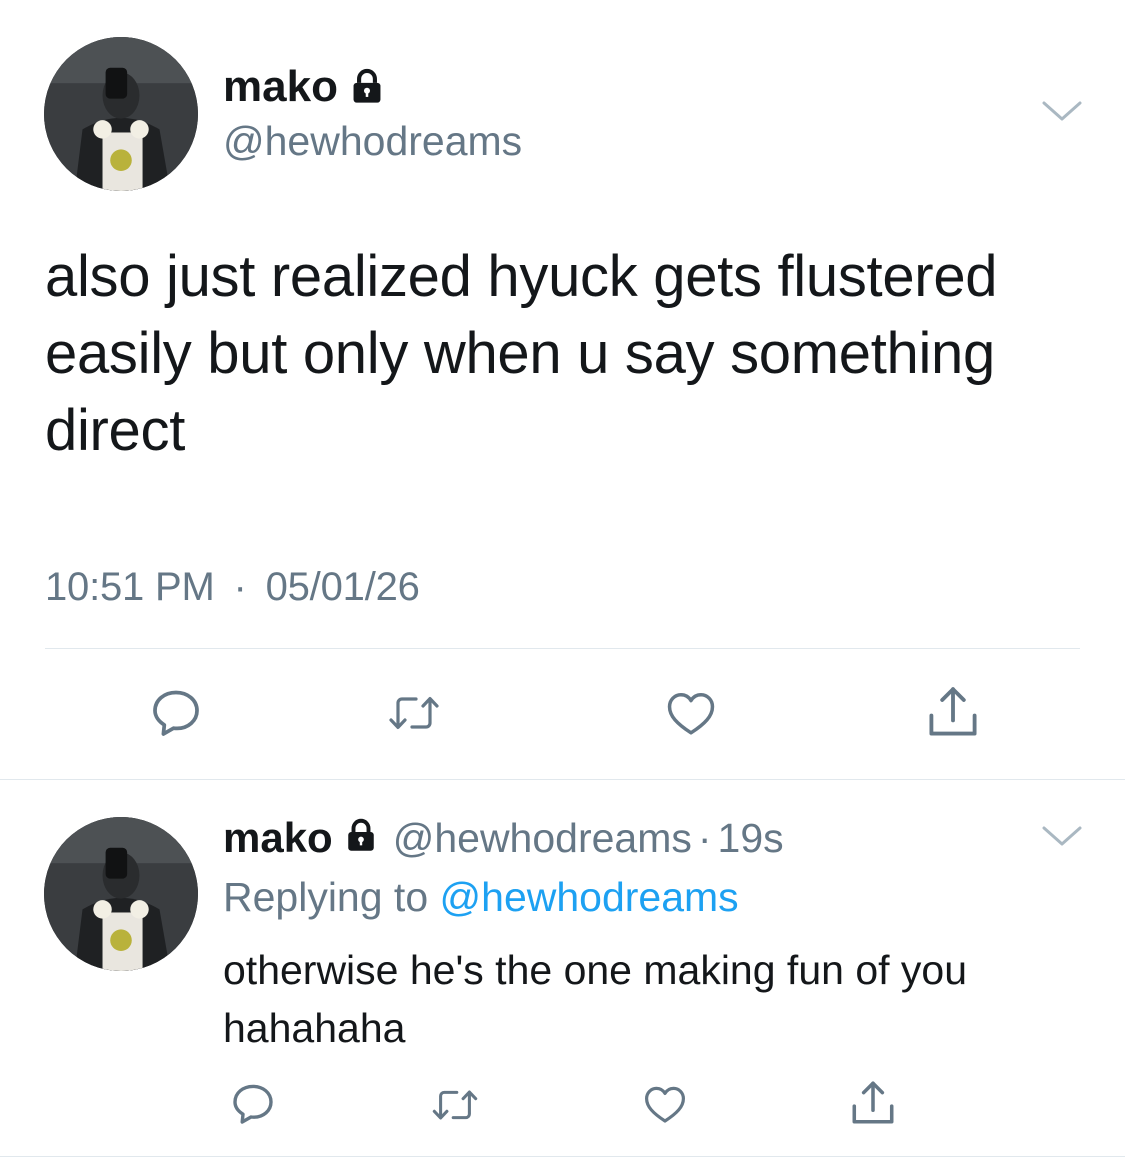  Describe the element at coordinates (232, 587) in the screenshot. I see `timestamp: 10:51 PM · 05/01/26` at that location.